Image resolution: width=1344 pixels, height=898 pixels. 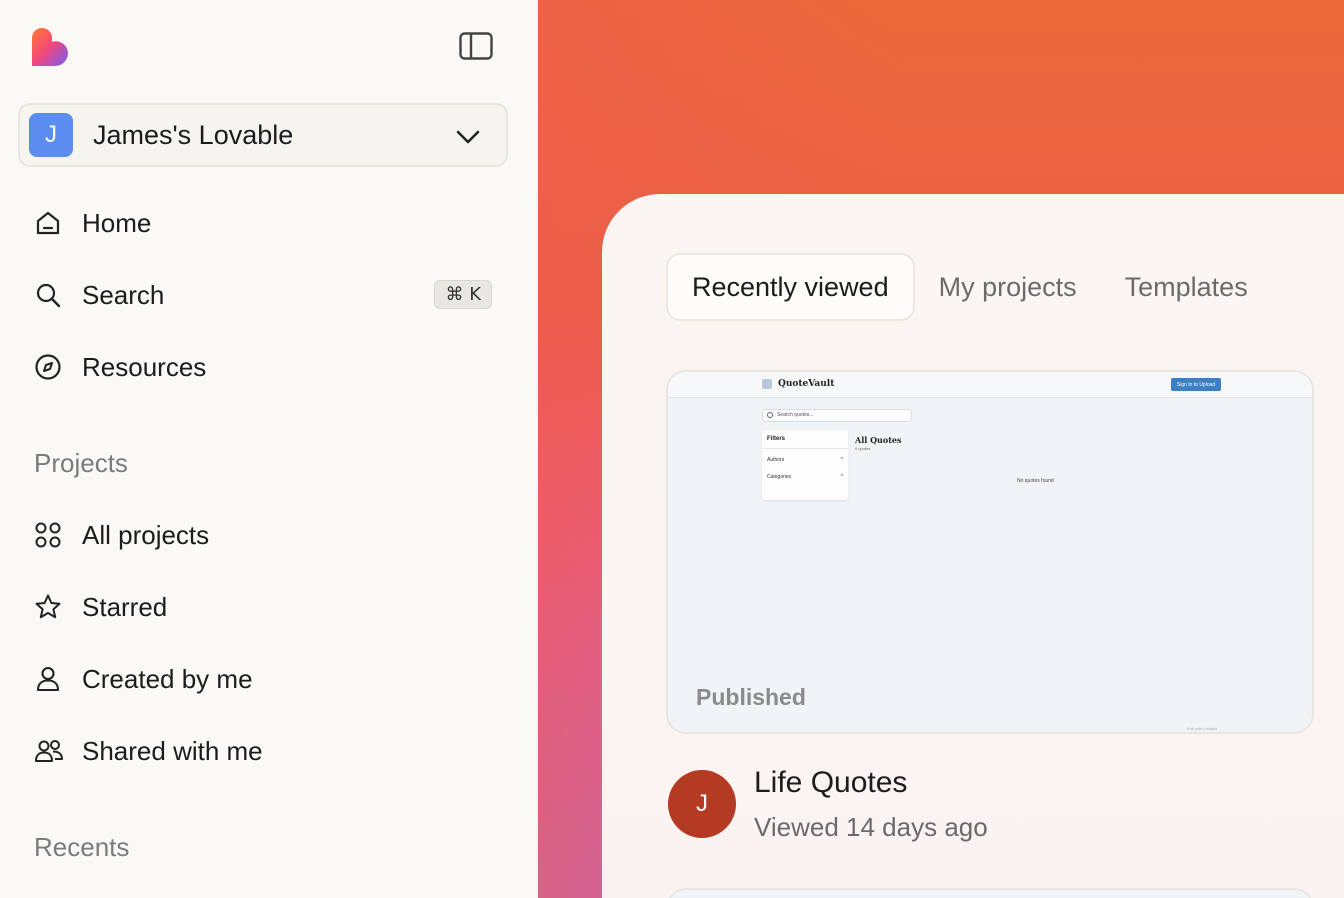 I want to click on nav-starred: Starred, so click(x=266, y=607).